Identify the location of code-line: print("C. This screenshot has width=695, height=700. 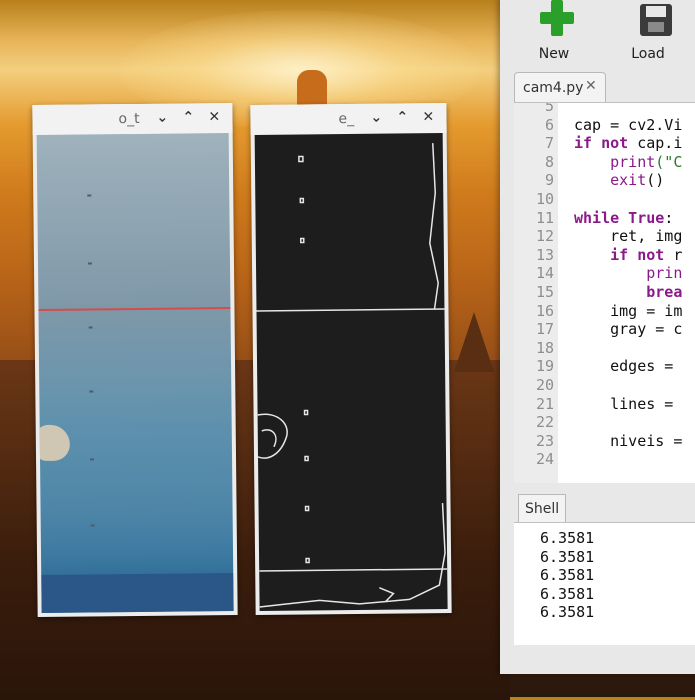
(628, 162).